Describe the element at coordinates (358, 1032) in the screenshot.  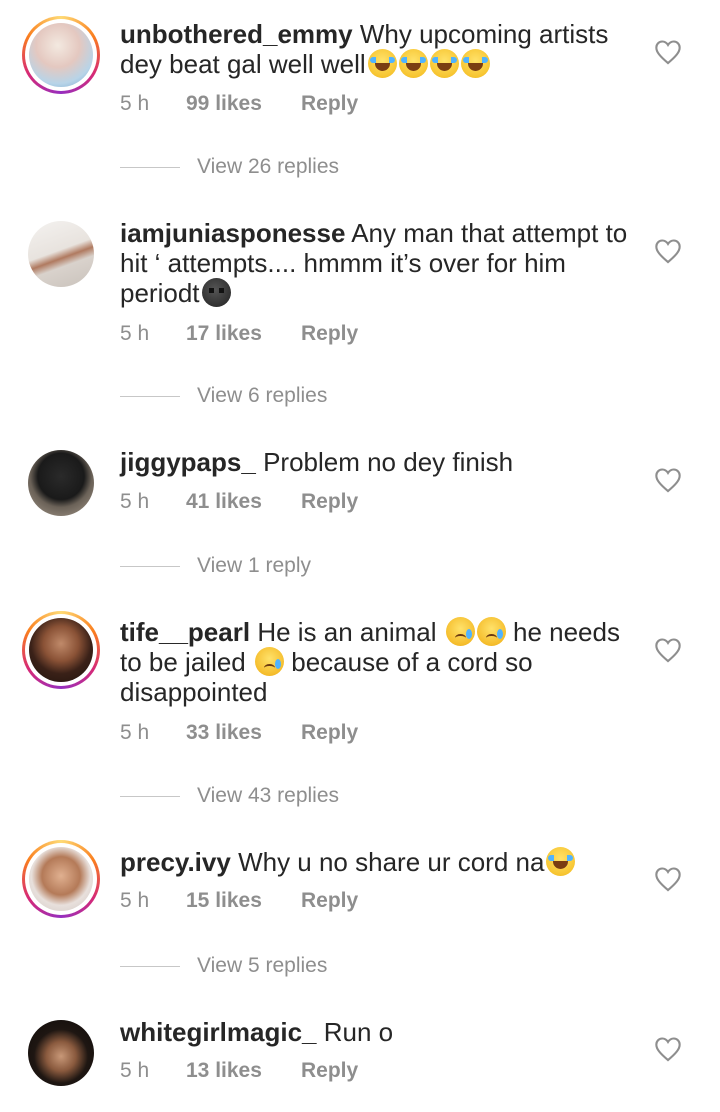
I see `comment-body: Run o` at that location.